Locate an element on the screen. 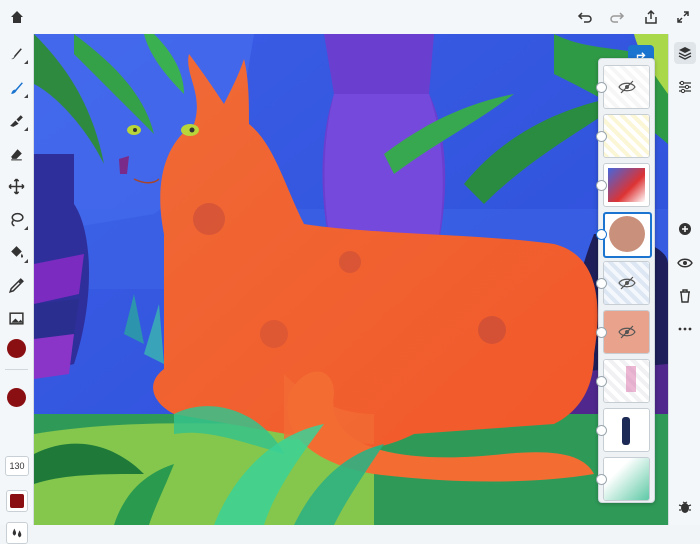  add-layer-icon is located at coordinates (685, 229).